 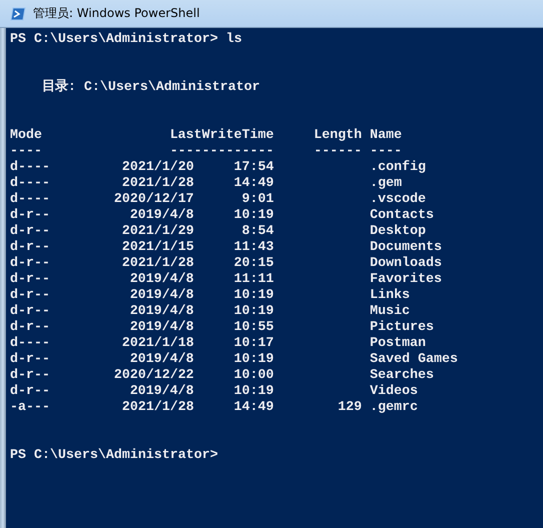 I want to click on name-cell: .config, so click(x=398, y=168).